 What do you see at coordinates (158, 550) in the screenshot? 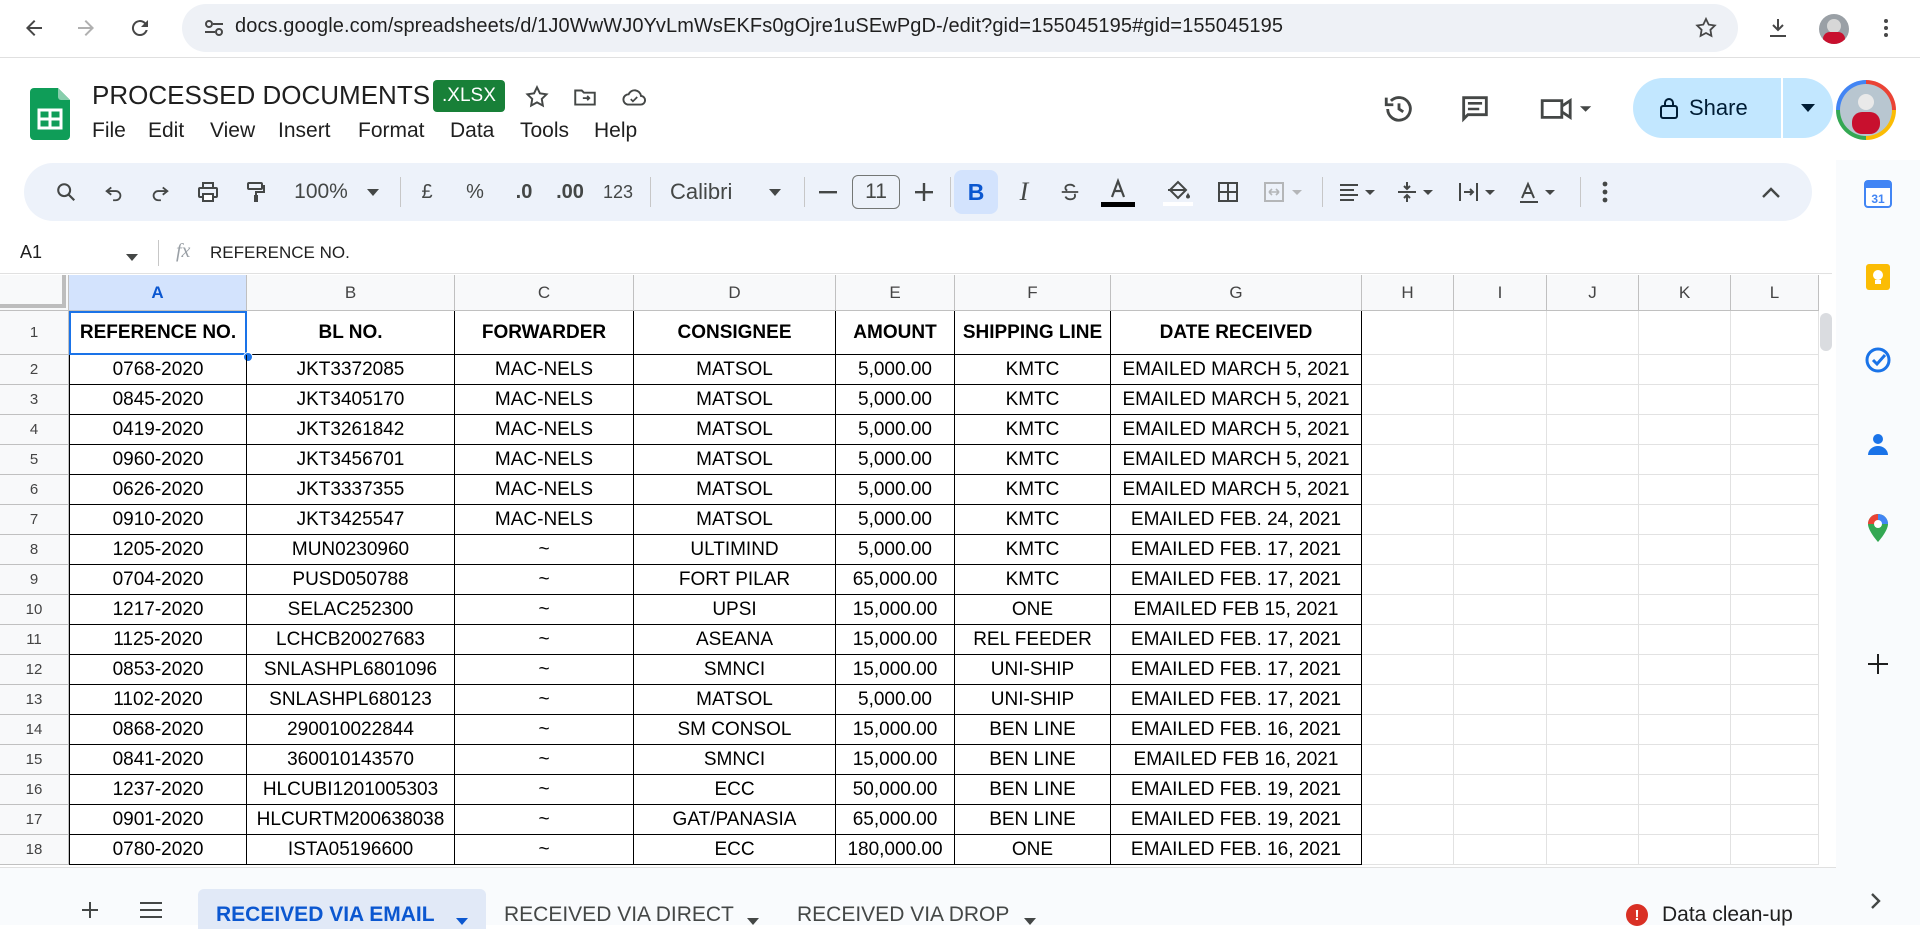
I see `table-cell-a: 1205-2020` at bounding box center [158, 550].